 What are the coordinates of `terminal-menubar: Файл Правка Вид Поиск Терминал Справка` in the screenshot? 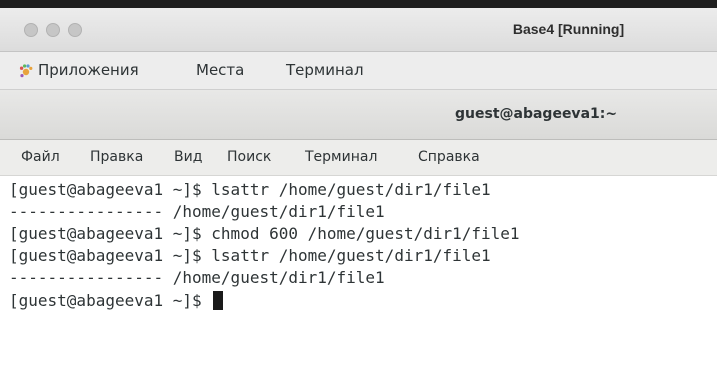 It's located at (358, 158).